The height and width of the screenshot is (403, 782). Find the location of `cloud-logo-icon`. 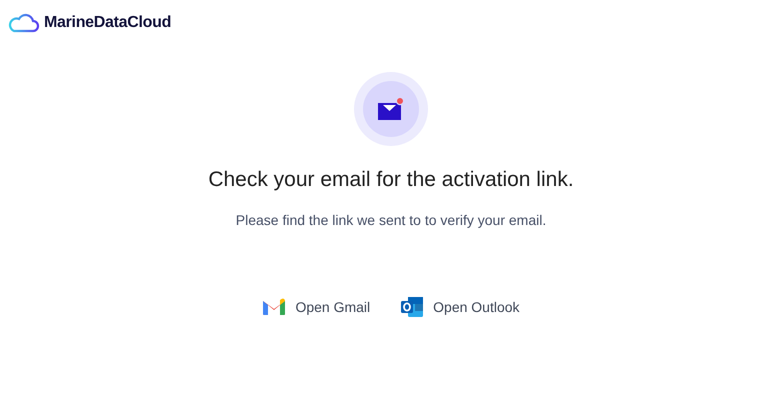

cloud-logo-icon is located at coordinates (23, 23).